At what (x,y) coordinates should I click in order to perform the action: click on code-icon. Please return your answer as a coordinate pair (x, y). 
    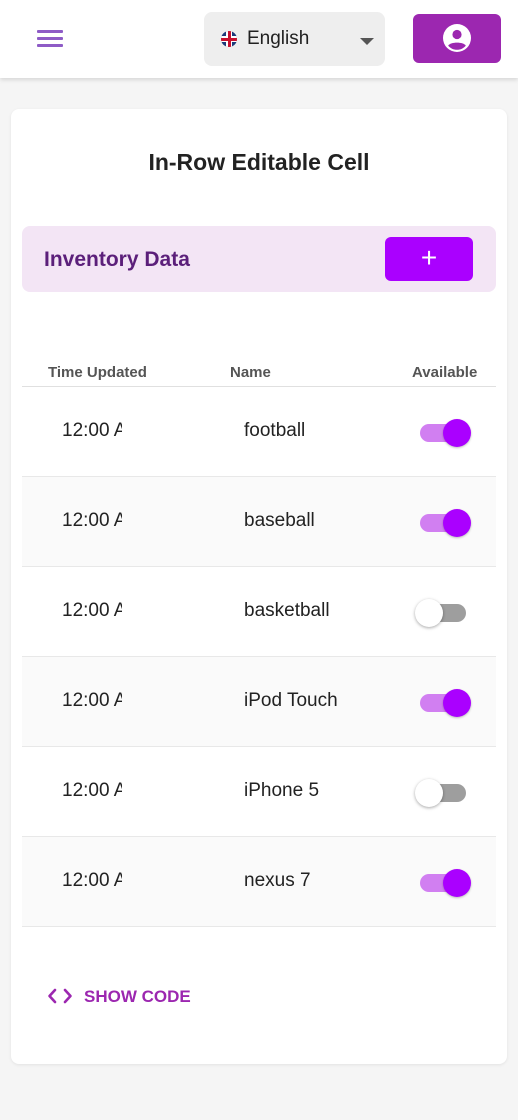
    Looking at the image, I should click on (60, 996).